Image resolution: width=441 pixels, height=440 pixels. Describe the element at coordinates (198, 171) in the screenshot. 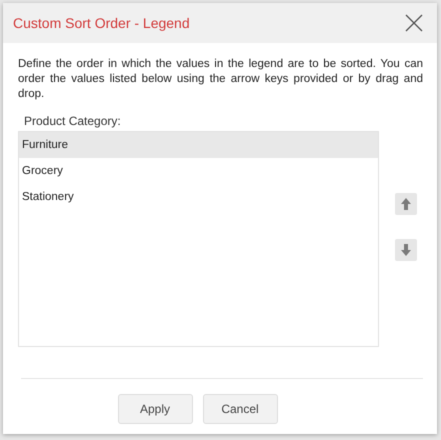

I see `list-item: Grocery` at that location.